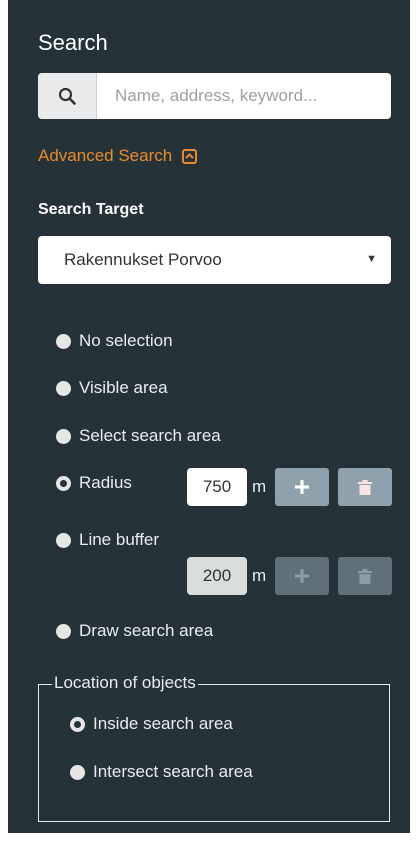 This screenshot has height=844, width=417. I want to click on radio-label: No selection, so click(126, 340).